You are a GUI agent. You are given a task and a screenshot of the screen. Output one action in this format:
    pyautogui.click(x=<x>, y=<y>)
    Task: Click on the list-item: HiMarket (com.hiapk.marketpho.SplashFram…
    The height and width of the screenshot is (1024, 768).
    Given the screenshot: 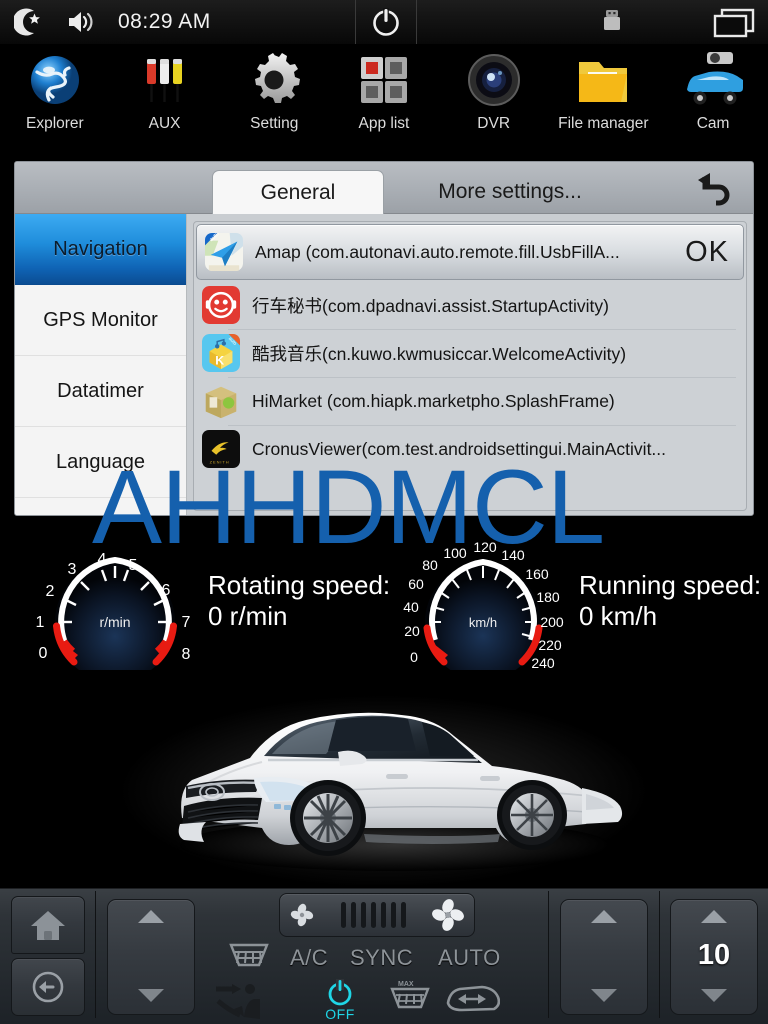 What is the action you would take?
    pyautogui.click(x=470, y=401)
    